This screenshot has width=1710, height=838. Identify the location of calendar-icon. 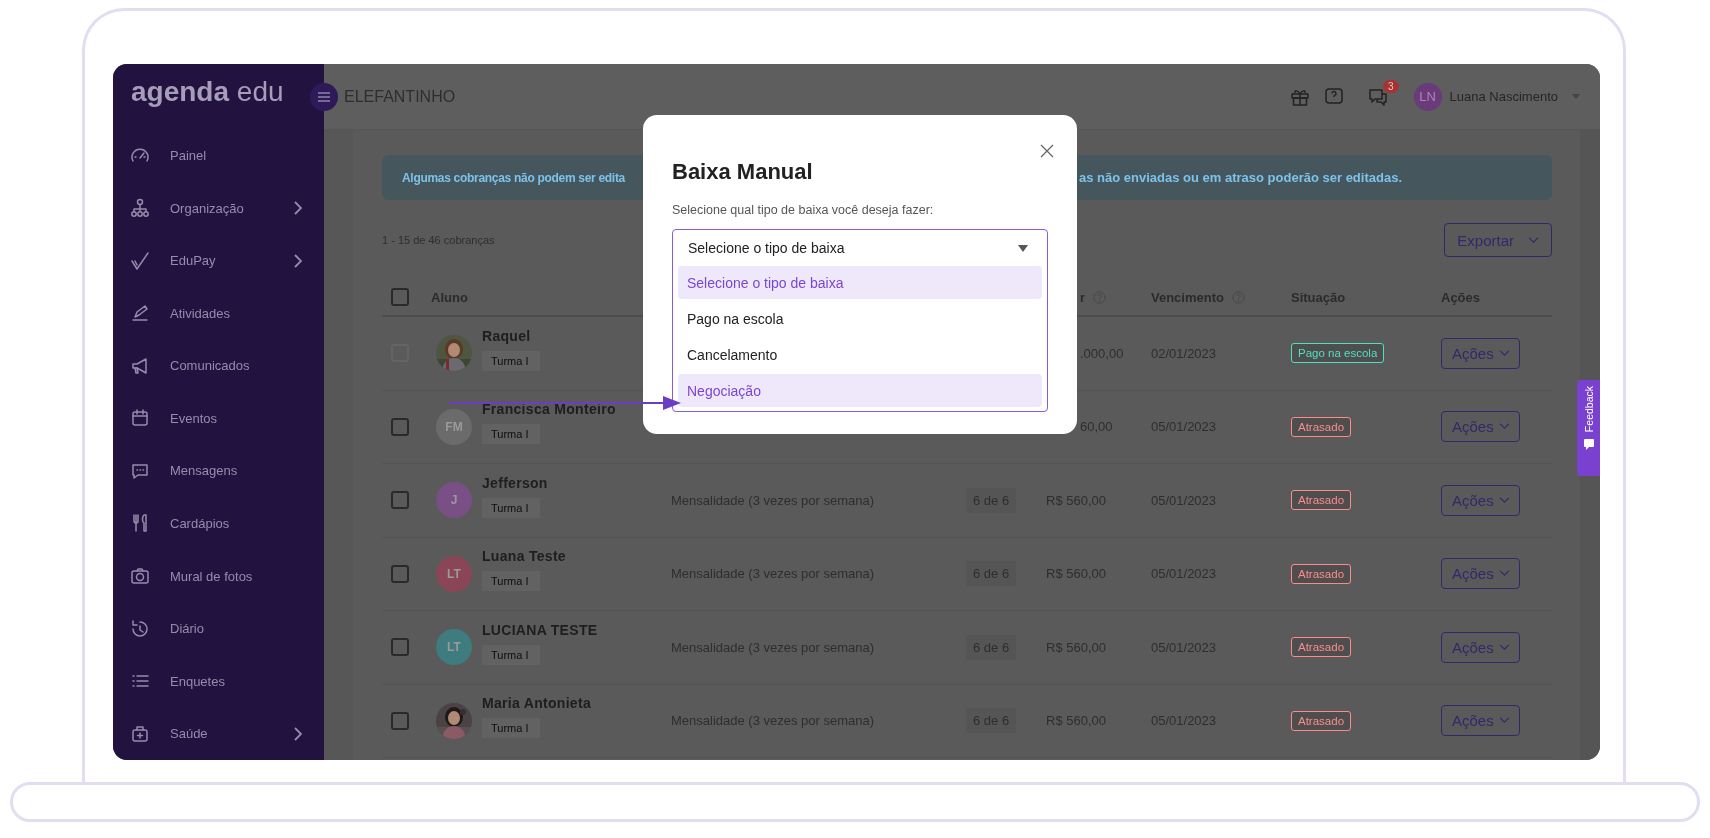
(140, 418).